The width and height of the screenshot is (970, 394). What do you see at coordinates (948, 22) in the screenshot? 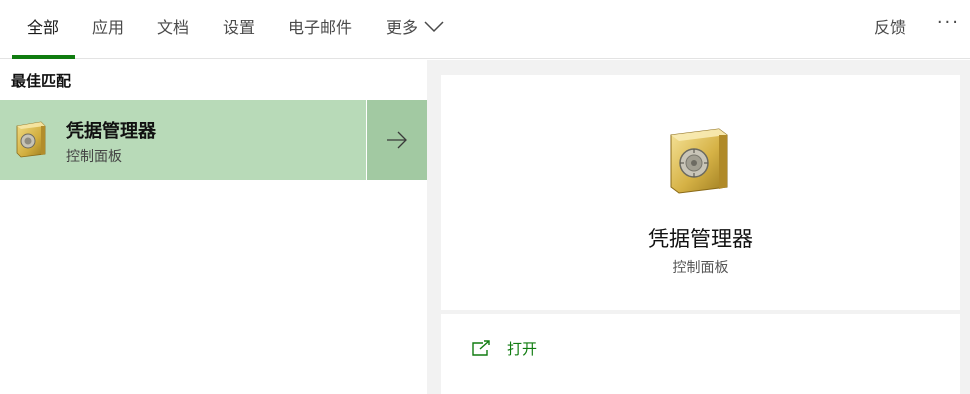
I see `more-options-button: ···` at bounding box center [948, 22].